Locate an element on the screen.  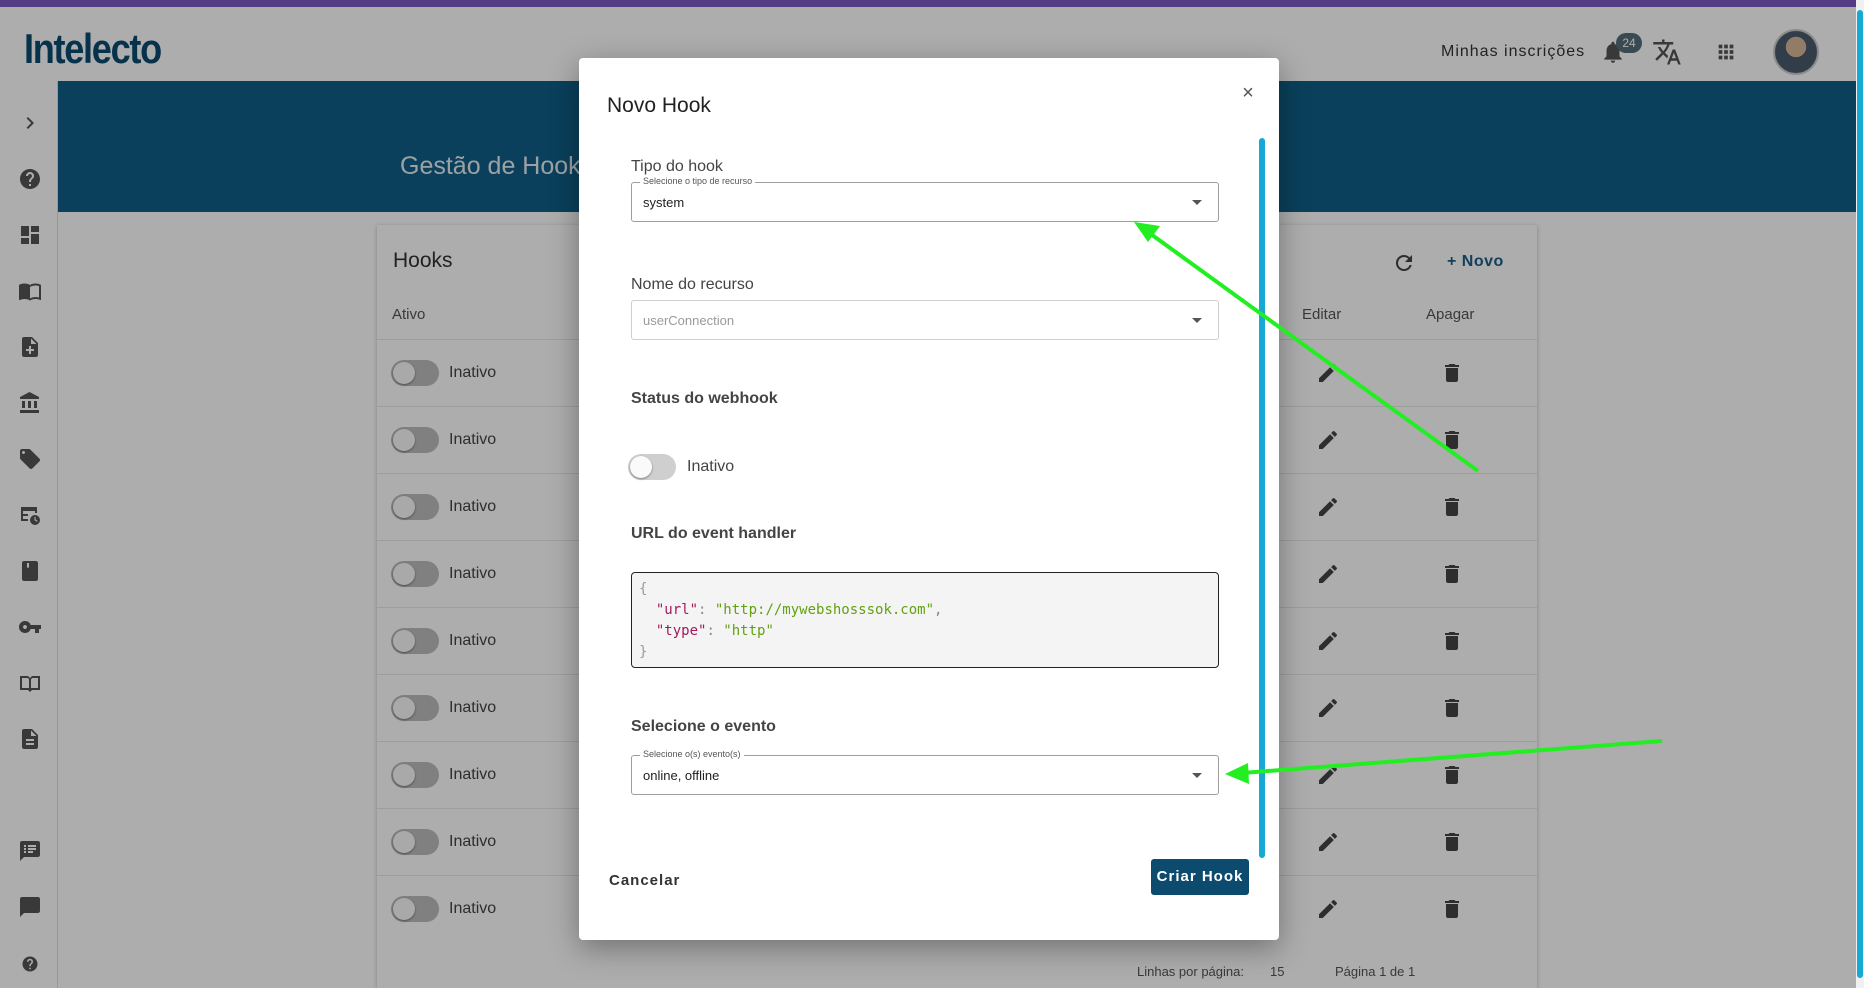
event-value: online, offline is located at coordinates (681, 775).